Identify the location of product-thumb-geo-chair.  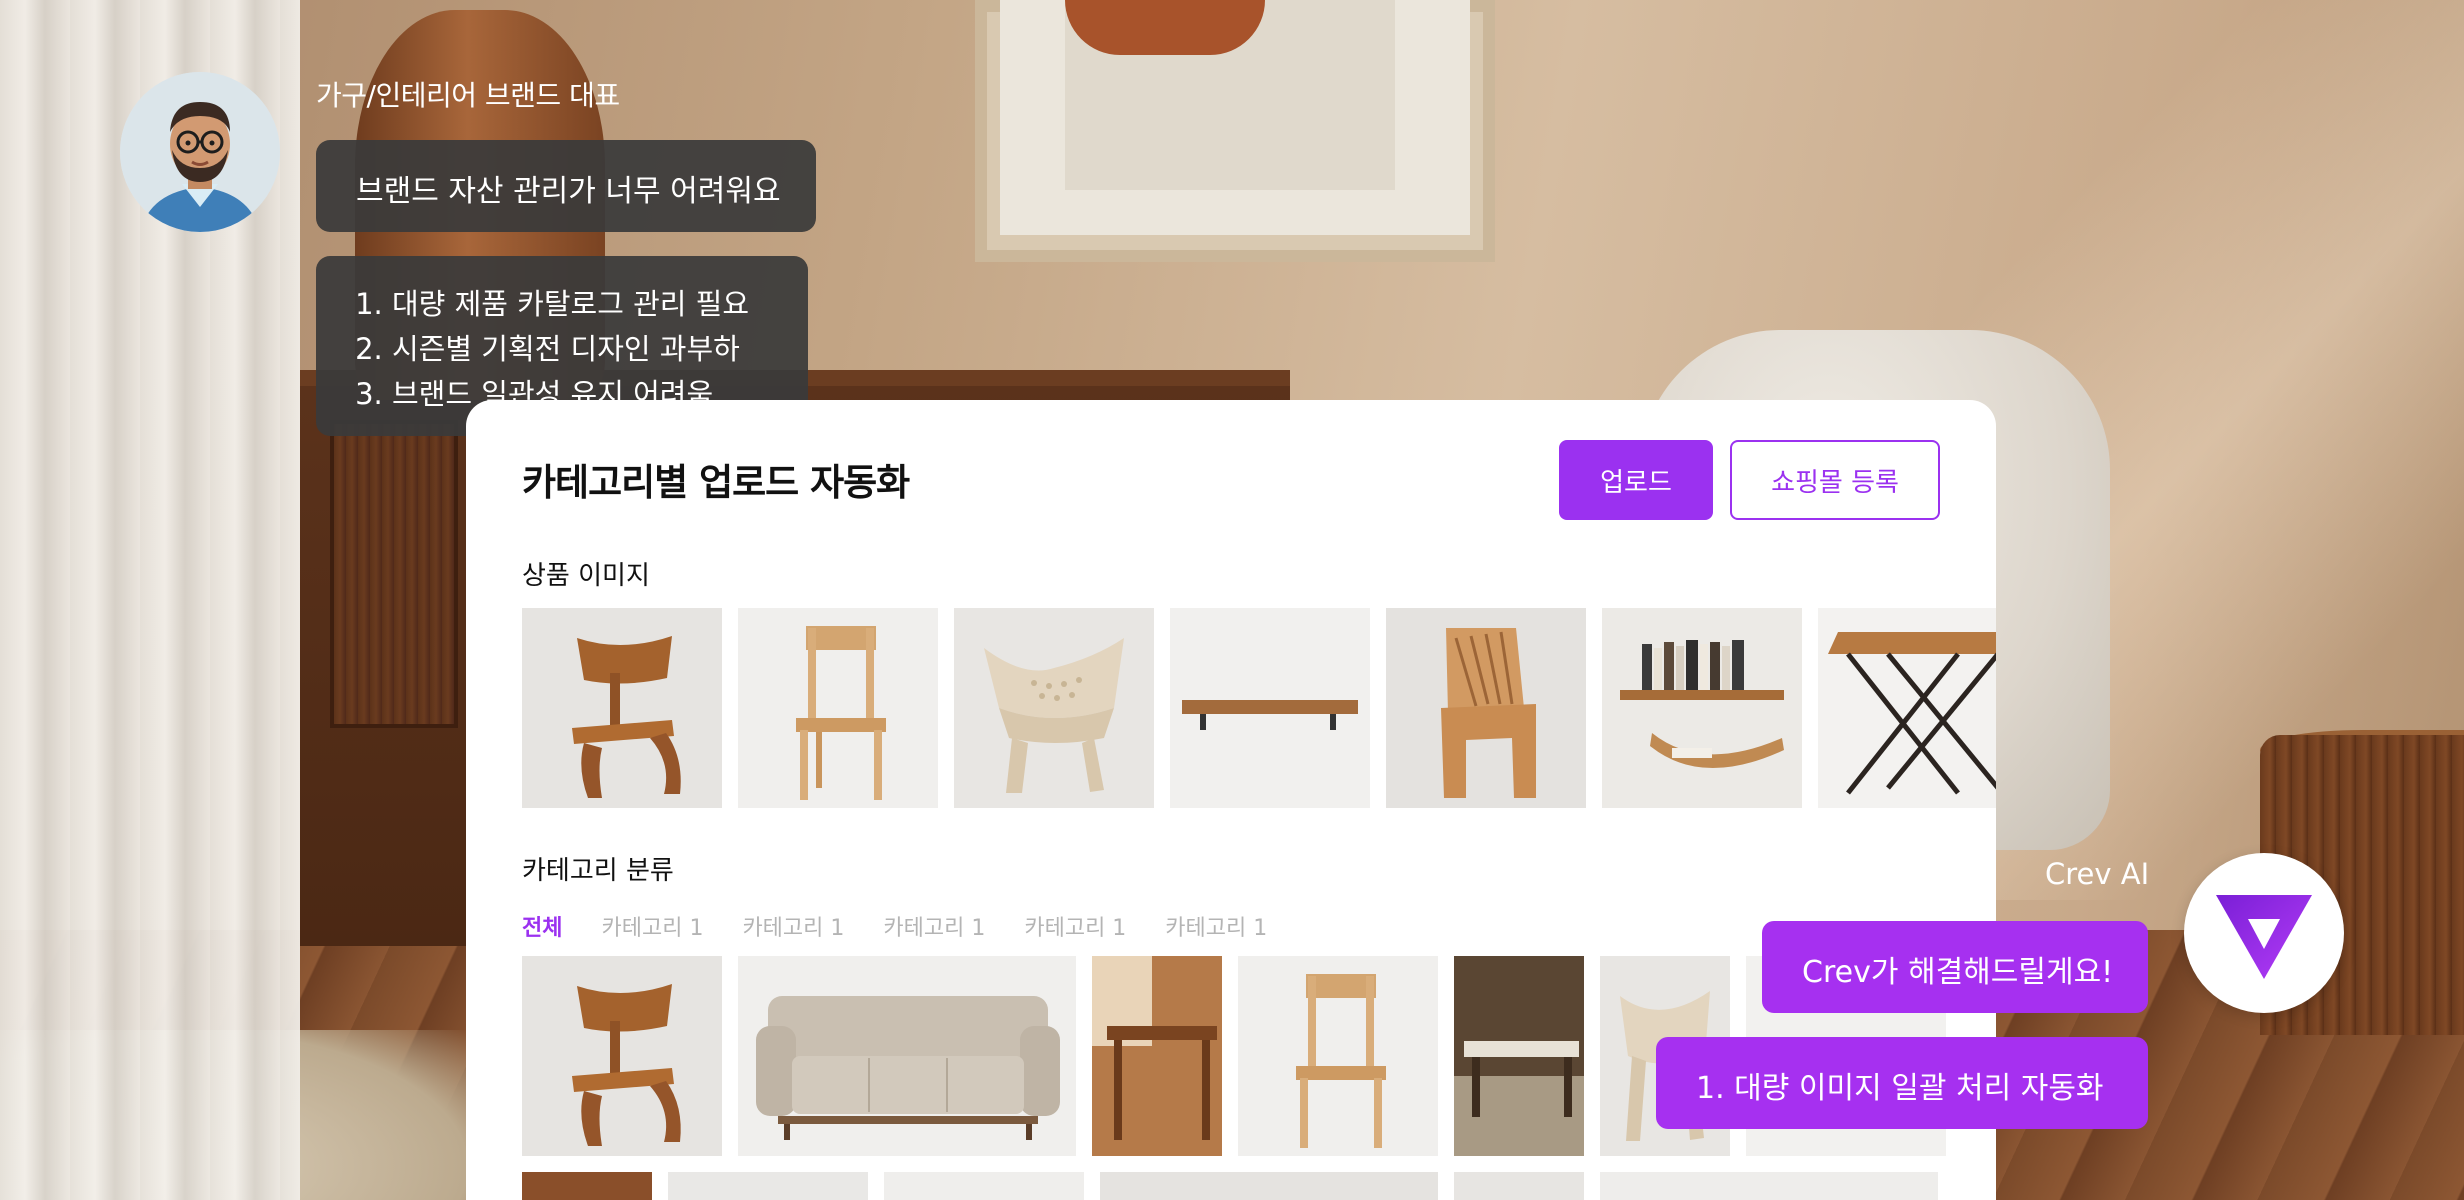
(1486, 708).